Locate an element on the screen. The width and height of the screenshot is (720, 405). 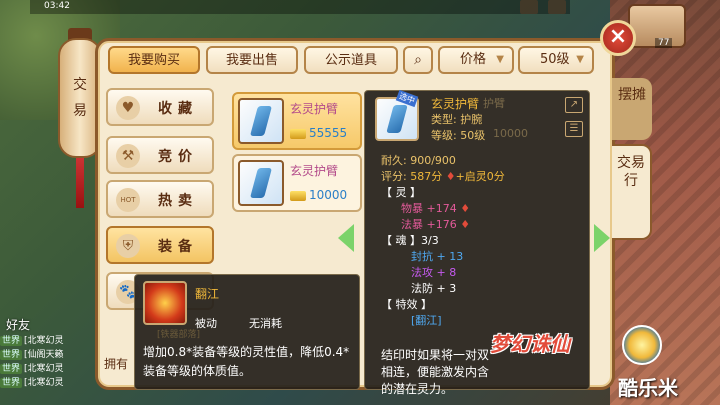
next-page-arrow-icon is located at coordinates (602, 238).